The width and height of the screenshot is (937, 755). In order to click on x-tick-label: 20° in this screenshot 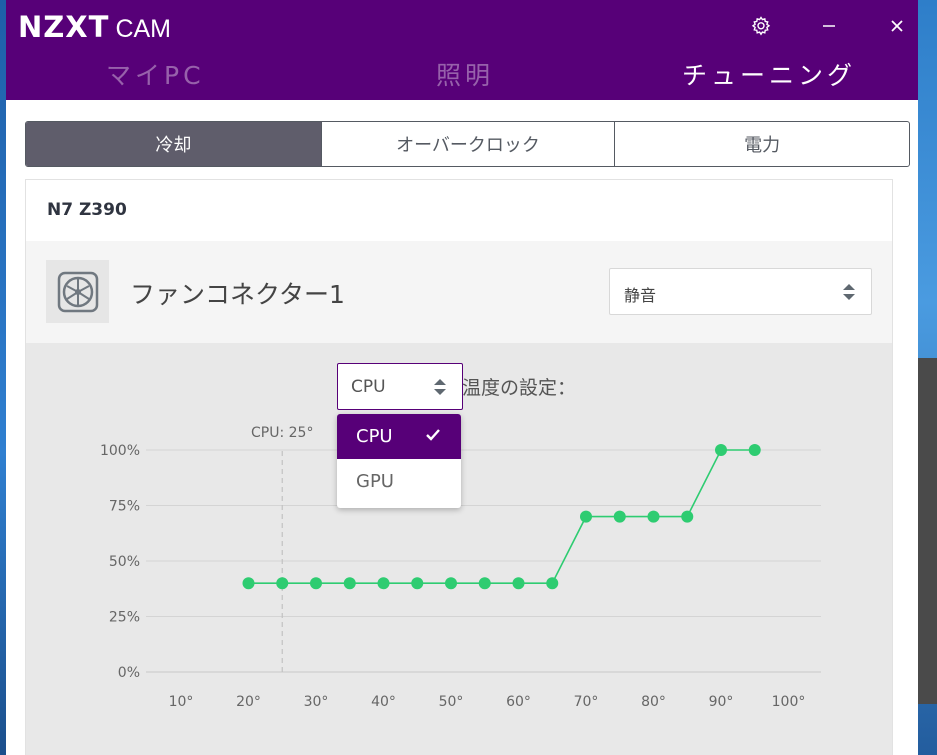, I will do `click(248, 702)`.